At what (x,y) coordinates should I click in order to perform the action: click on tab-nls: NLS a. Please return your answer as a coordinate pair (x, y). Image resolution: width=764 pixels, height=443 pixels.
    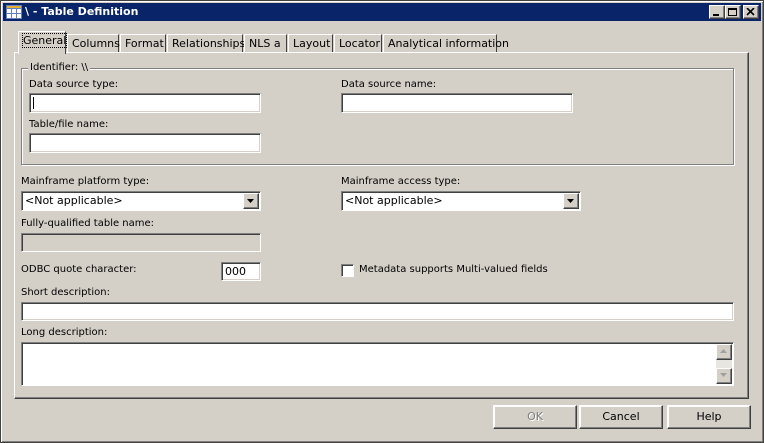
    Looking at the image, I should click on (265, 43).